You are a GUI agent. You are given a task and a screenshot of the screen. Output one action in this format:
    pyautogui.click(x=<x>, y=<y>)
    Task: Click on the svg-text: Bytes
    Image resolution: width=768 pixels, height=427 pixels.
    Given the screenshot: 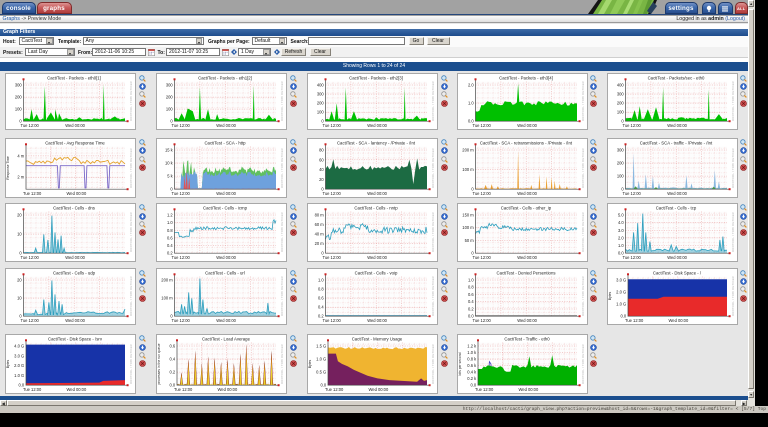 What is the action you would take?
    pyautogui.click(x=310, y=363)
    